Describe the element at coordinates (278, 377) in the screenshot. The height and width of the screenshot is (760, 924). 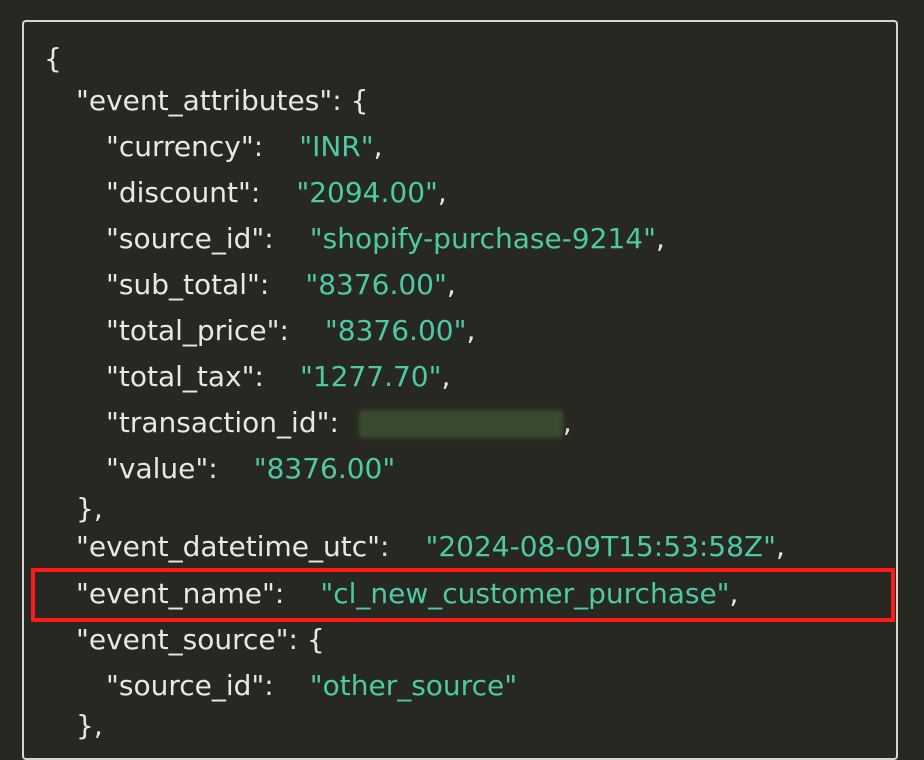
I see `json-line-total-tax: "total_tax": "1277.70",` at that location.